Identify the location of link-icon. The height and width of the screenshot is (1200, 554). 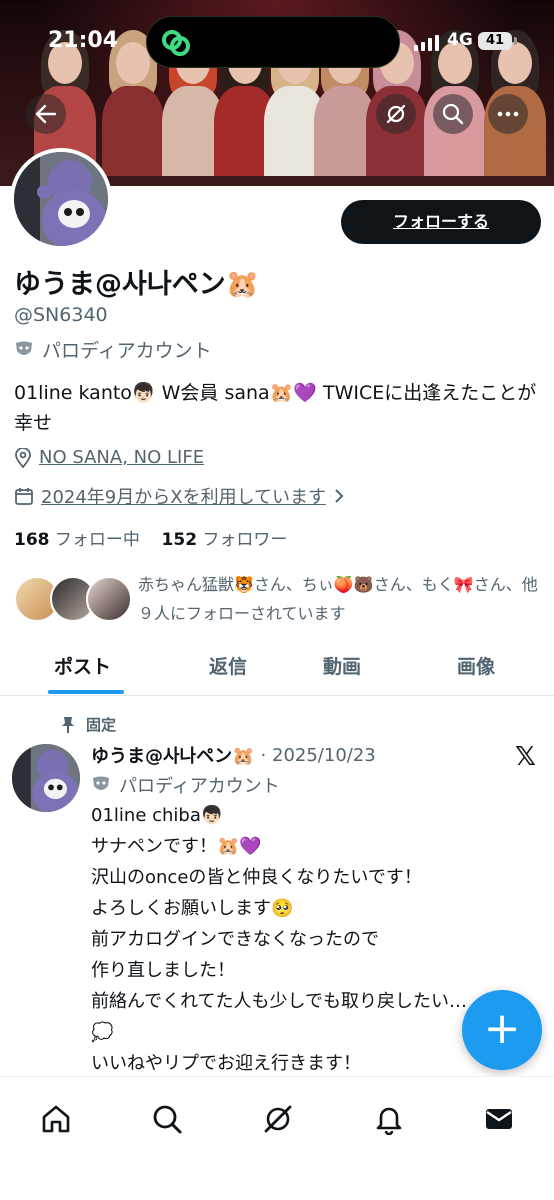
(176, 43).